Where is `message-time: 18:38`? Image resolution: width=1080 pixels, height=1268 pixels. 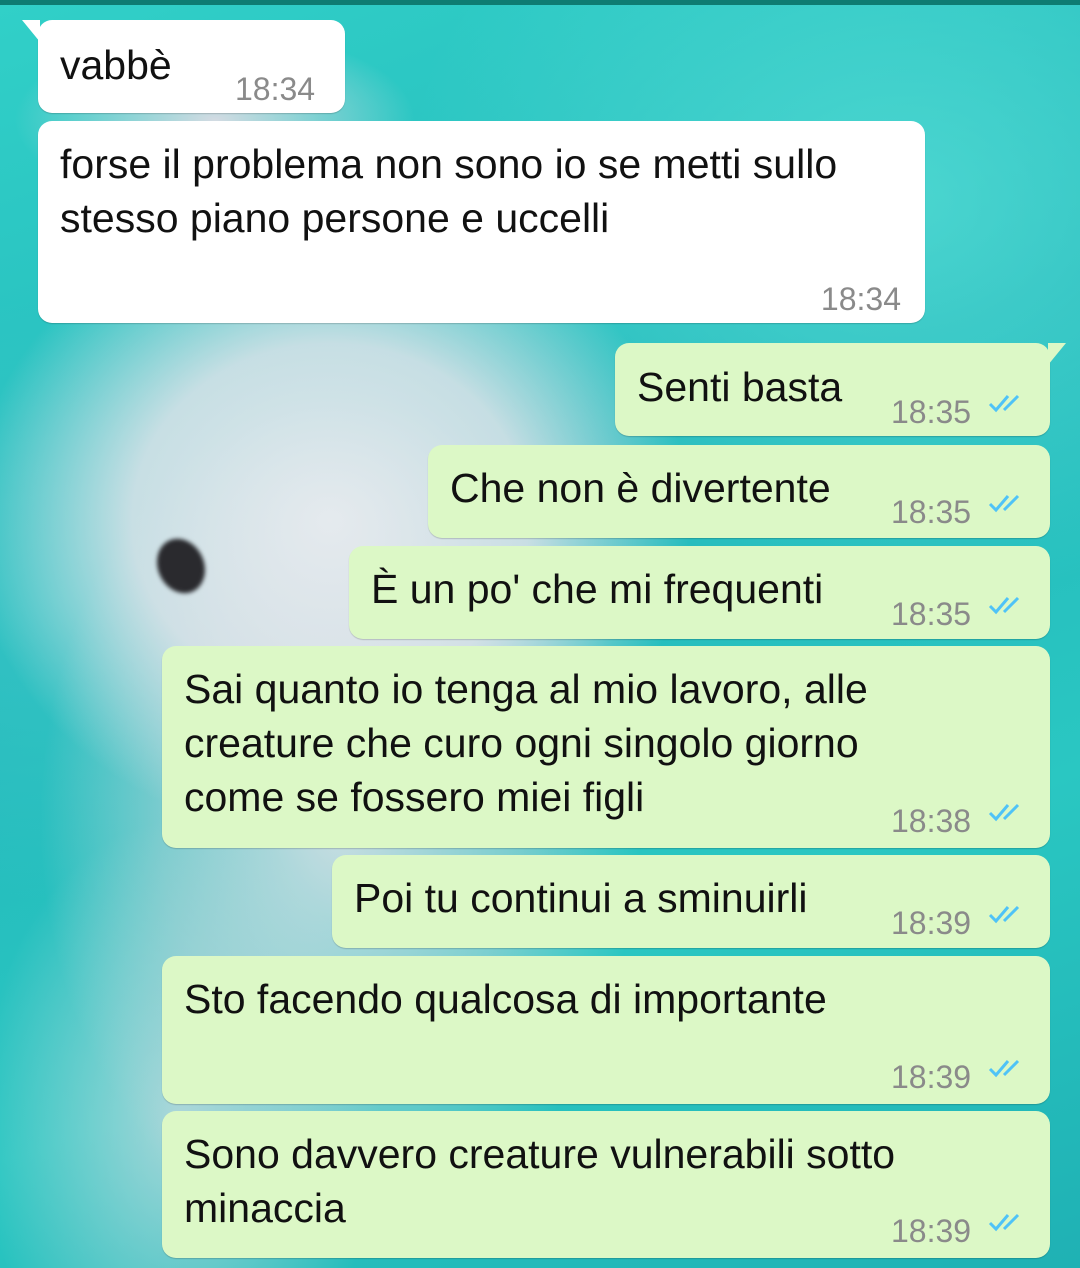 message-time: 18:38 is located at coordinates (931, 821).